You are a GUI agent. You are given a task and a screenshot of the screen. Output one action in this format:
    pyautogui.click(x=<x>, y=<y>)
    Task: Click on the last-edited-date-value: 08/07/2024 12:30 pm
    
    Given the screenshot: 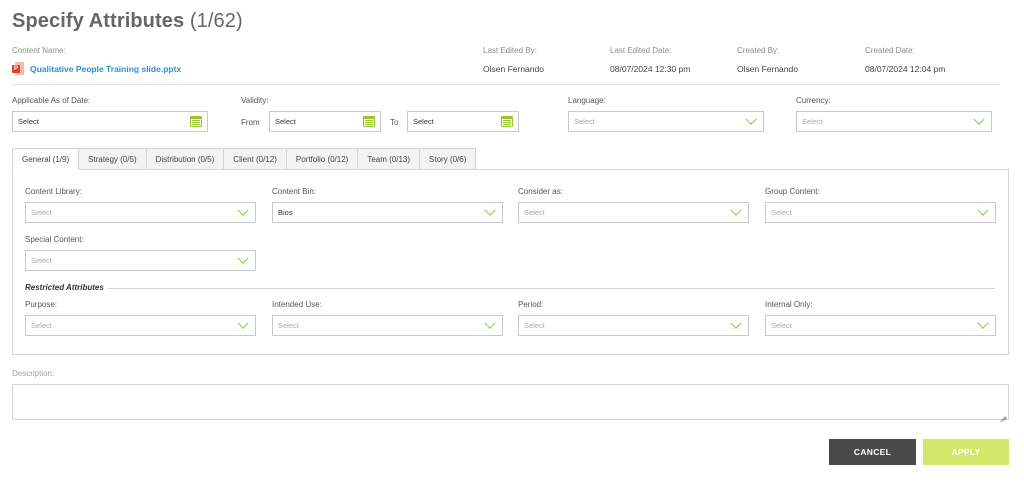 What is the action you would take?
    pyautogui.click(x=650, y=69)
    